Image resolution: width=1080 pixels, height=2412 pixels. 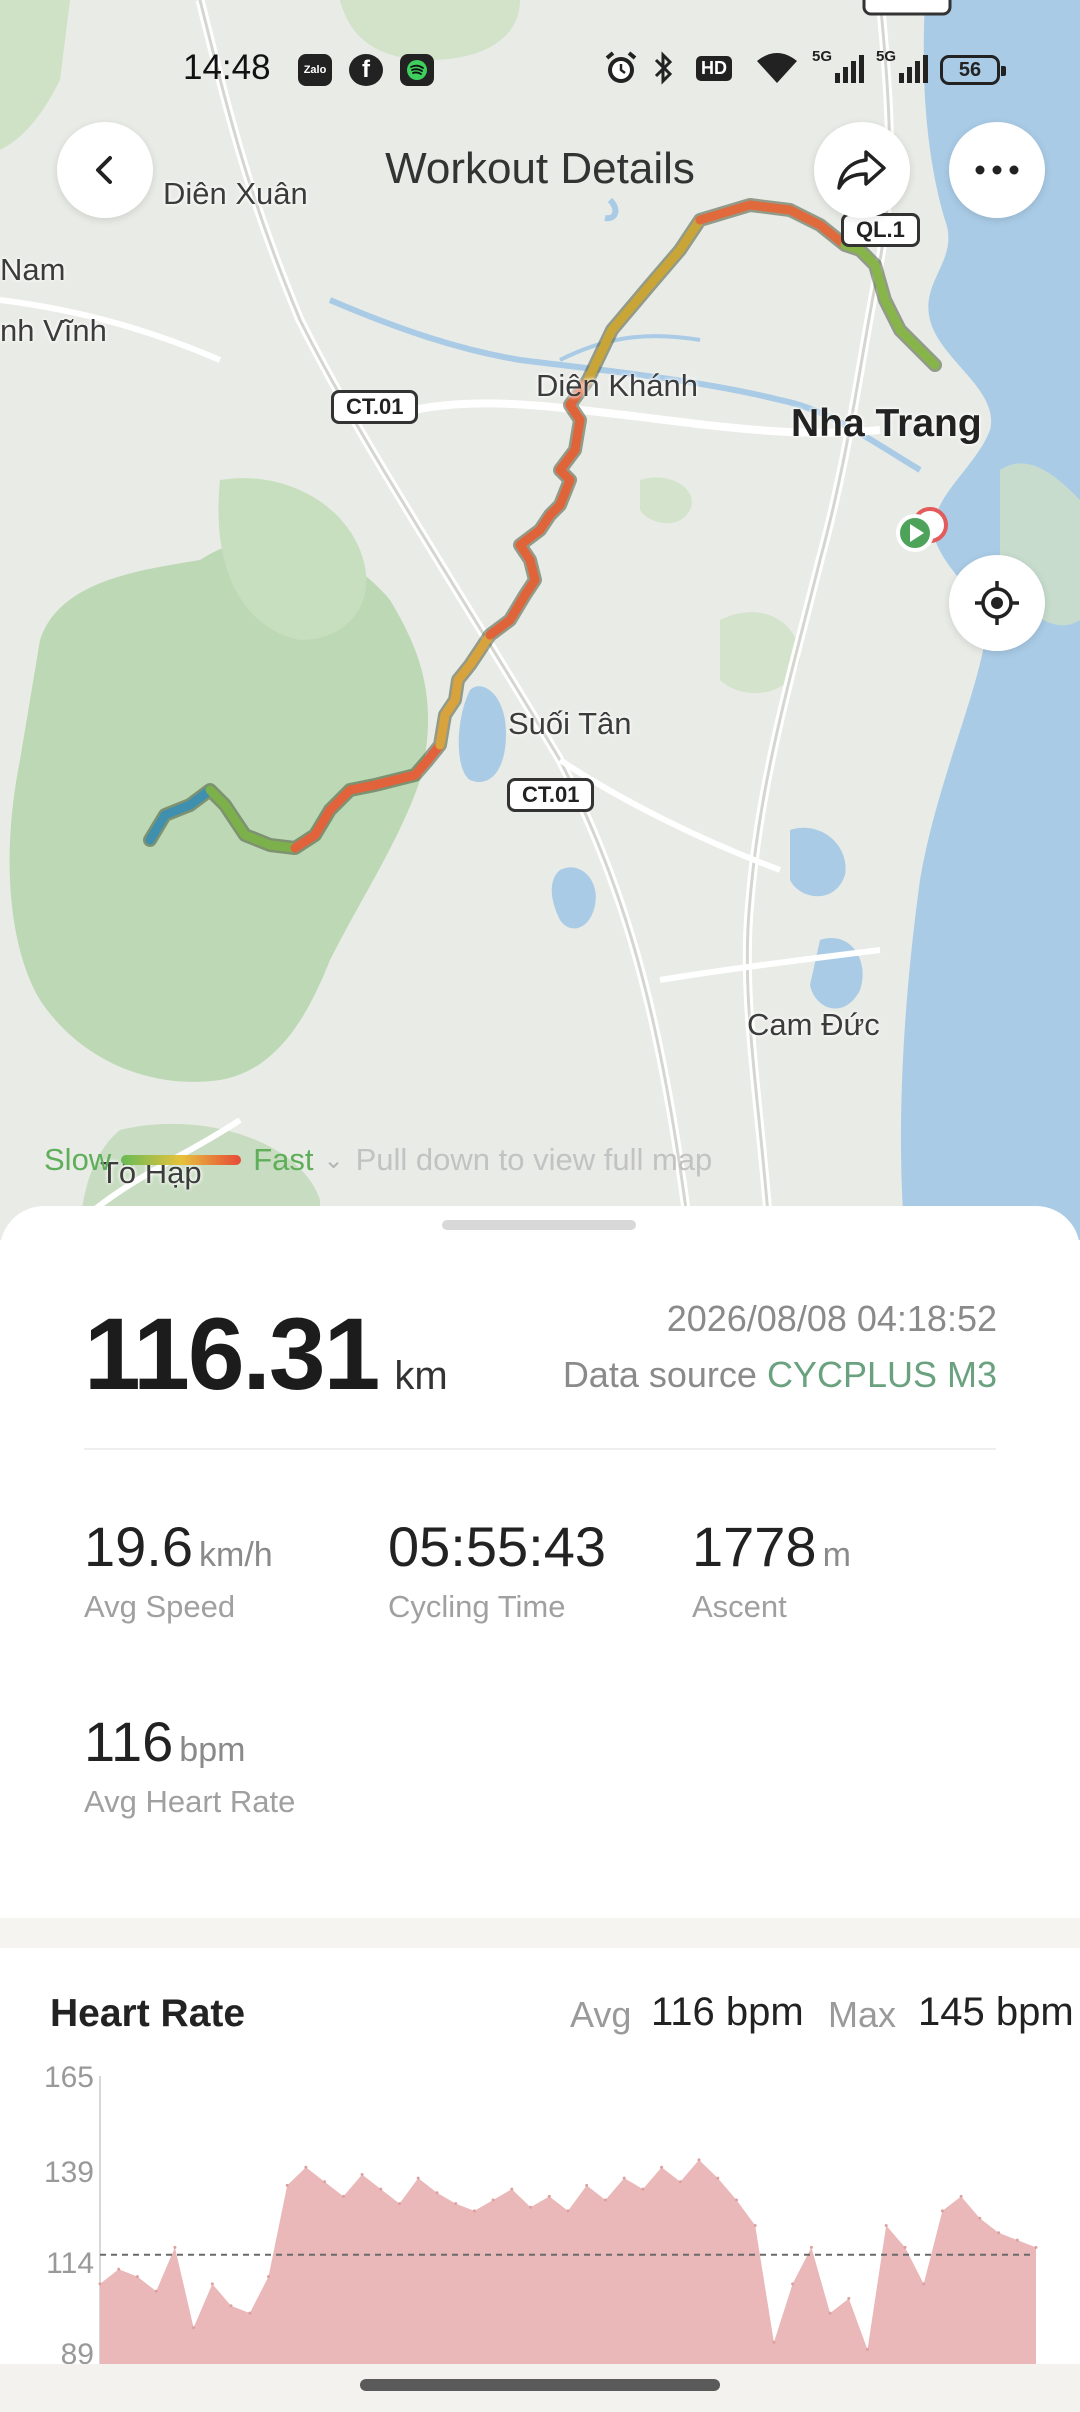 What do you see at coordinates (212, 1750) in the screenshot?
I see `stat-unit: bpm` at bounding box center [212, 1750].